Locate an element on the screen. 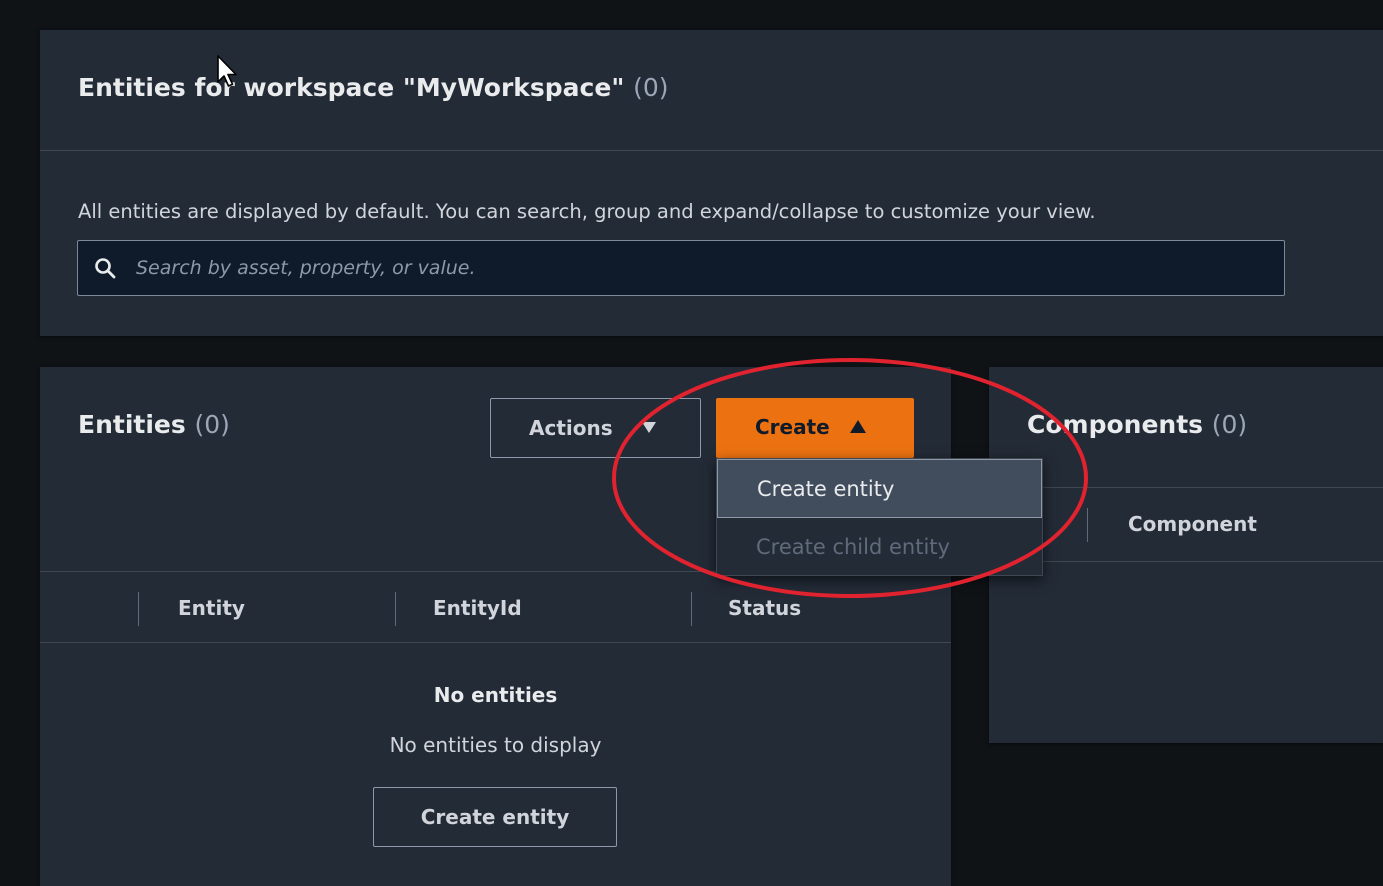  create-entity-button-label: Create entity is located at coordinates (495, 817).